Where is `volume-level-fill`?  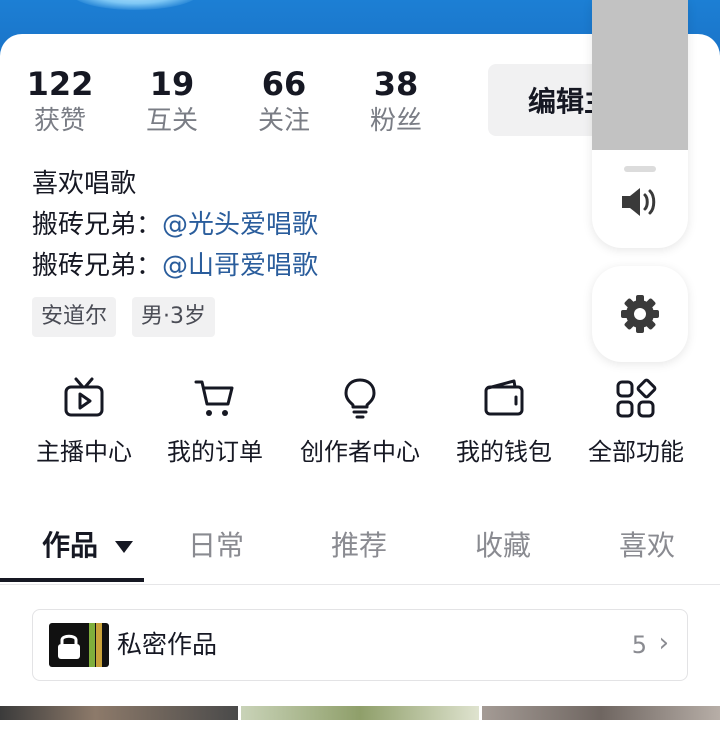 volume-level-fill is located at coordinates (640, 75).